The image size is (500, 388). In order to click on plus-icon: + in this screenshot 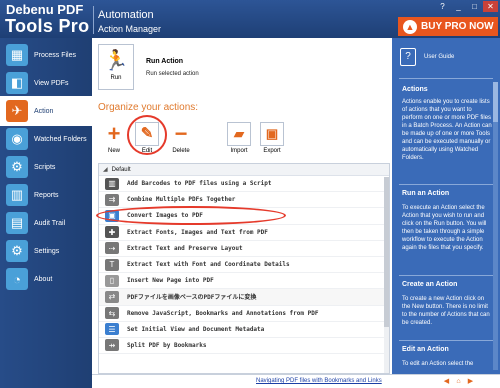, I will do `click(114, 133)`.